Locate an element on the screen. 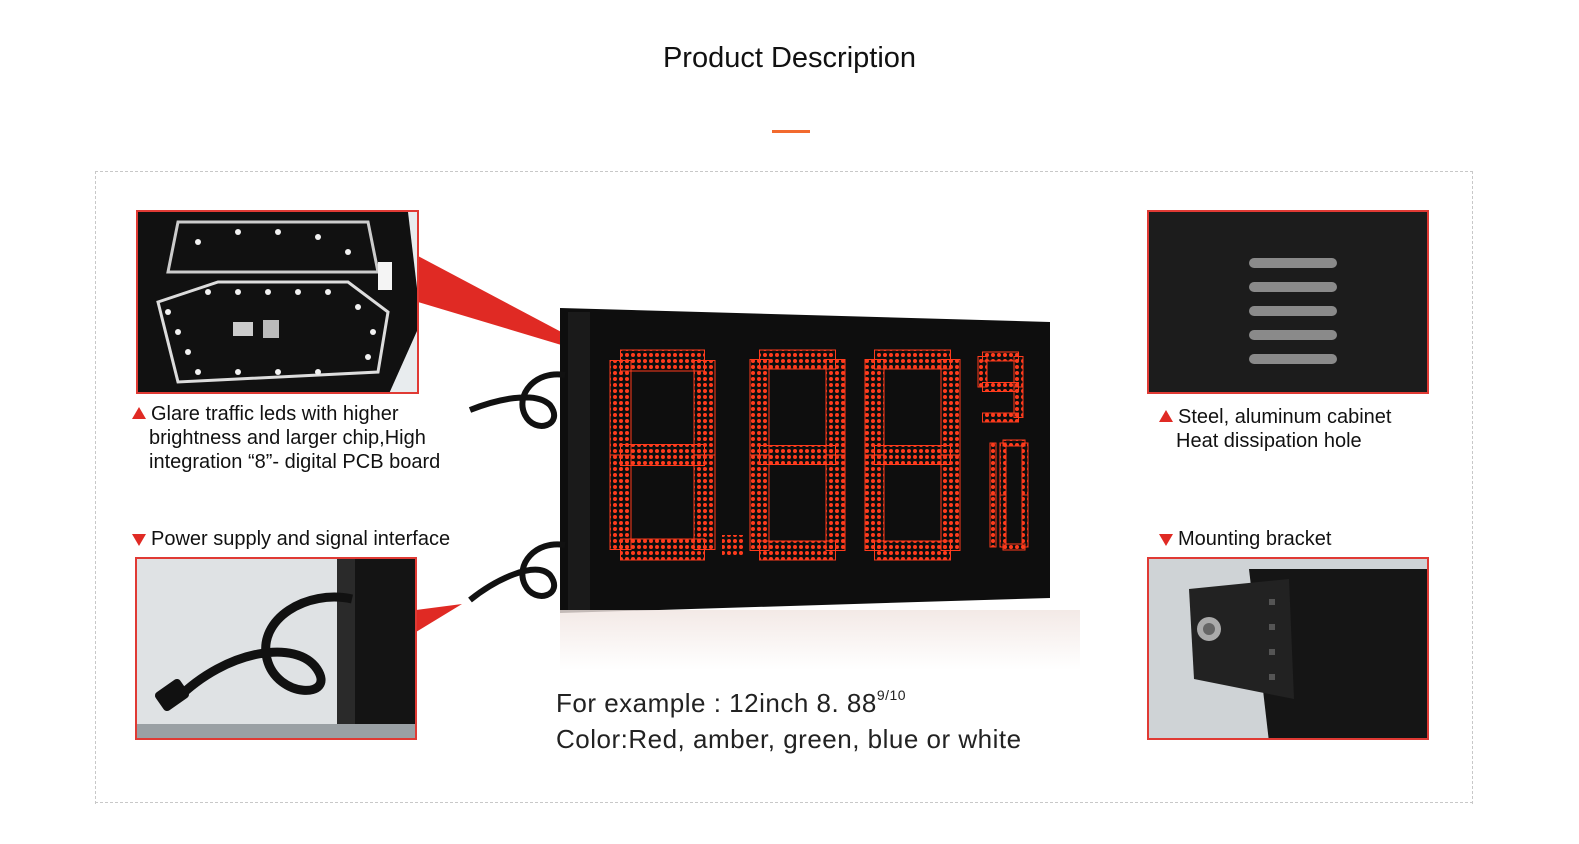 The width and height of the screenshot is (1579, 844). heat-vent-icon is located at coordinates (1288, 302).